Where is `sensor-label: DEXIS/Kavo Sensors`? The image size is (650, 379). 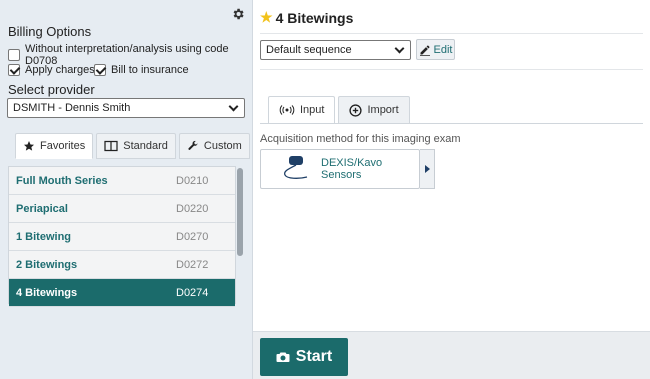
sensor-label: DEXIS/Kavo Sensors is located at coordinates (352, 169).